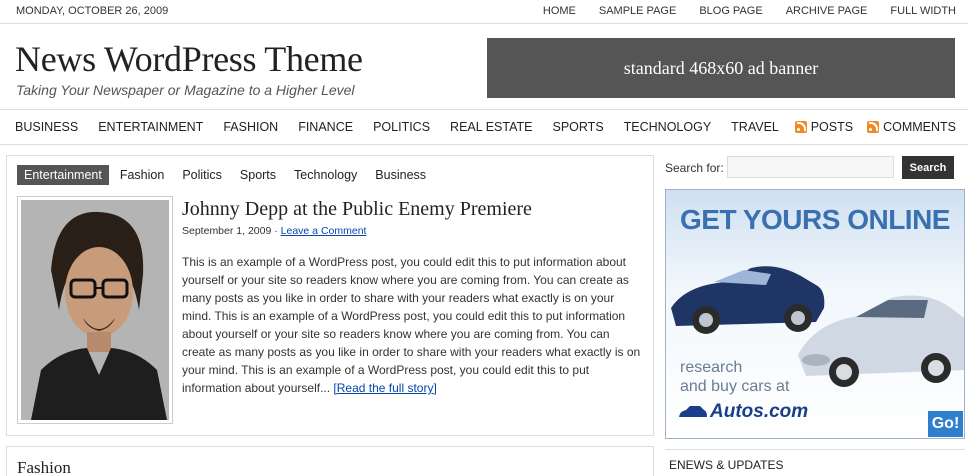 The width and height of the screenshot is (968, 476). I want to click on enews-widget: ENEWS & UPDATES, so click(815, 462).